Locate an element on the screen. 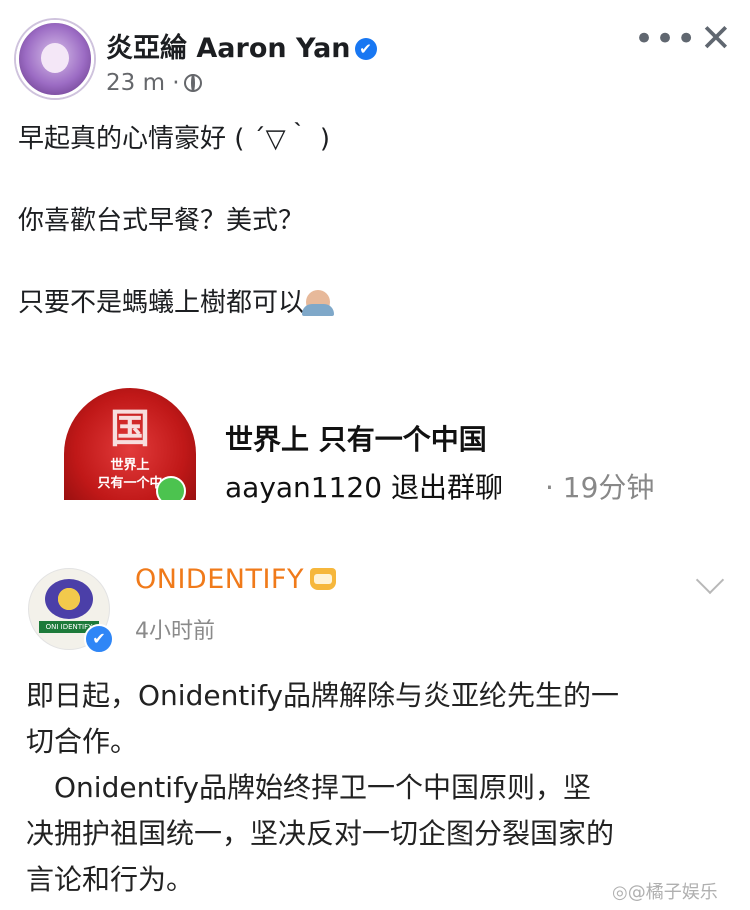 The width and height of the screenshot is (750, 910). weibo-text-line-3: Onidentify品牌始终捍卫一个中国原则，坚 is located at coordinates (309, 787).